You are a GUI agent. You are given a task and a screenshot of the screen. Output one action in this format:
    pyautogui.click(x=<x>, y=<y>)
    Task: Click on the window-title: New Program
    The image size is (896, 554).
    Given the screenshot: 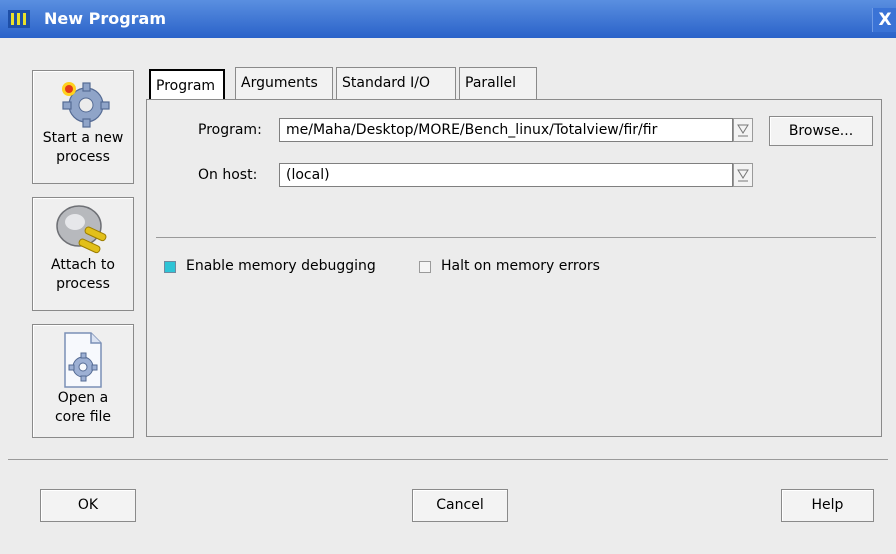 What is the action you would take?
    pyautogui.click(x=105, y=18)
    